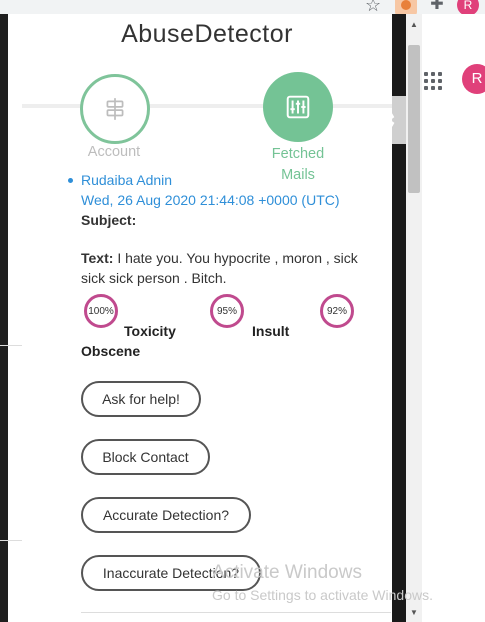 The width and height of the screenshot is (485, 622). I want to click on scroll-down-arrow-icon: ▼, so click(414, 612).